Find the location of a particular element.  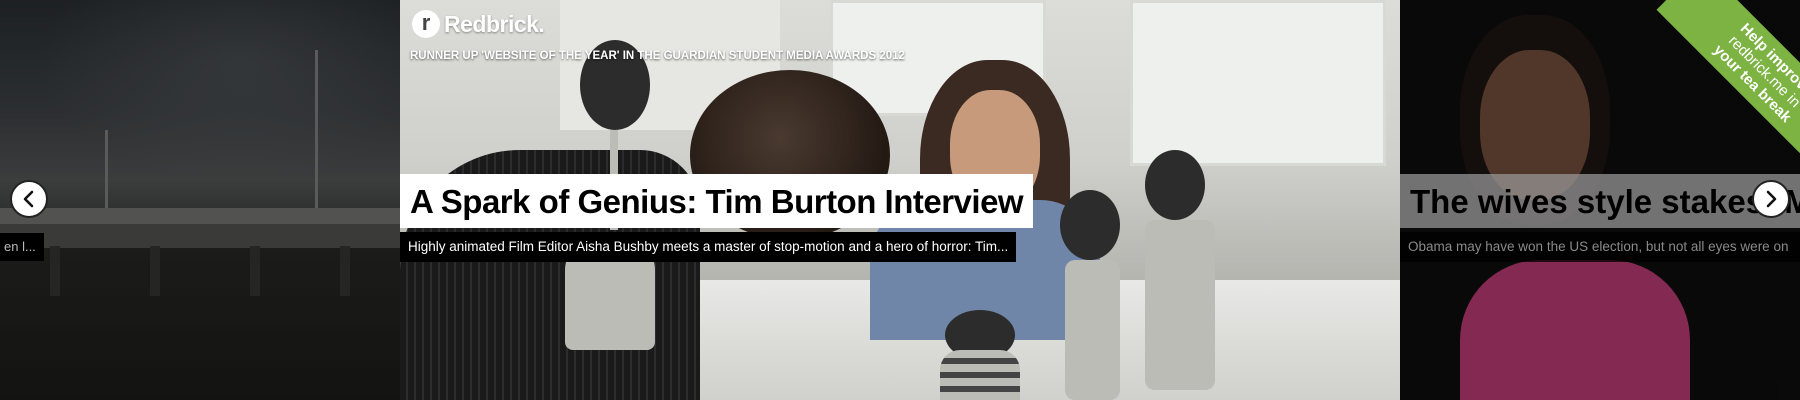

studio-window is located at coordinates (1258, 83).